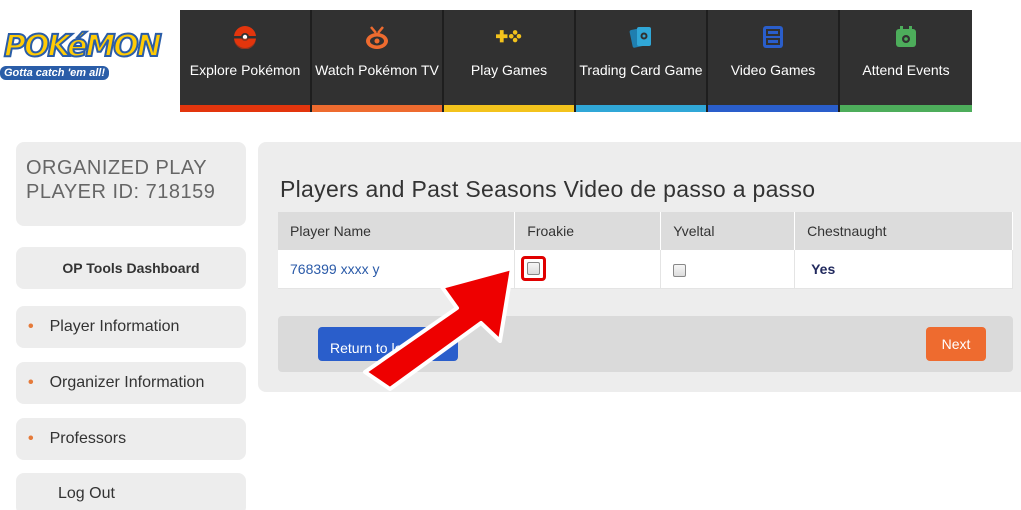 The width and height of the screenshot is (1021, 510). Describe the element at coordinates (131, 268) in the screenshot. I see `op-tools-dashboard-button: OP Tools Dashboard` at that location.